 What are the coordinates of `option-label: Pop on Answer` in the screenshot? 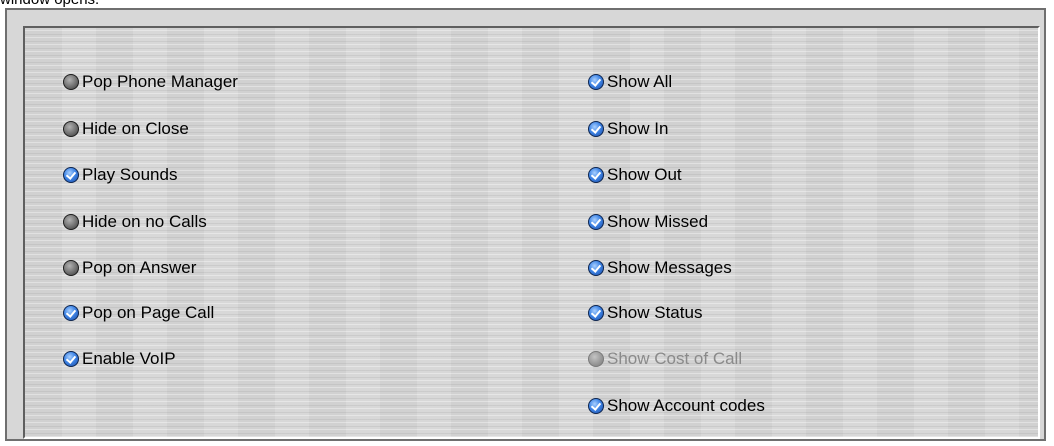 It's located at (139, 267).